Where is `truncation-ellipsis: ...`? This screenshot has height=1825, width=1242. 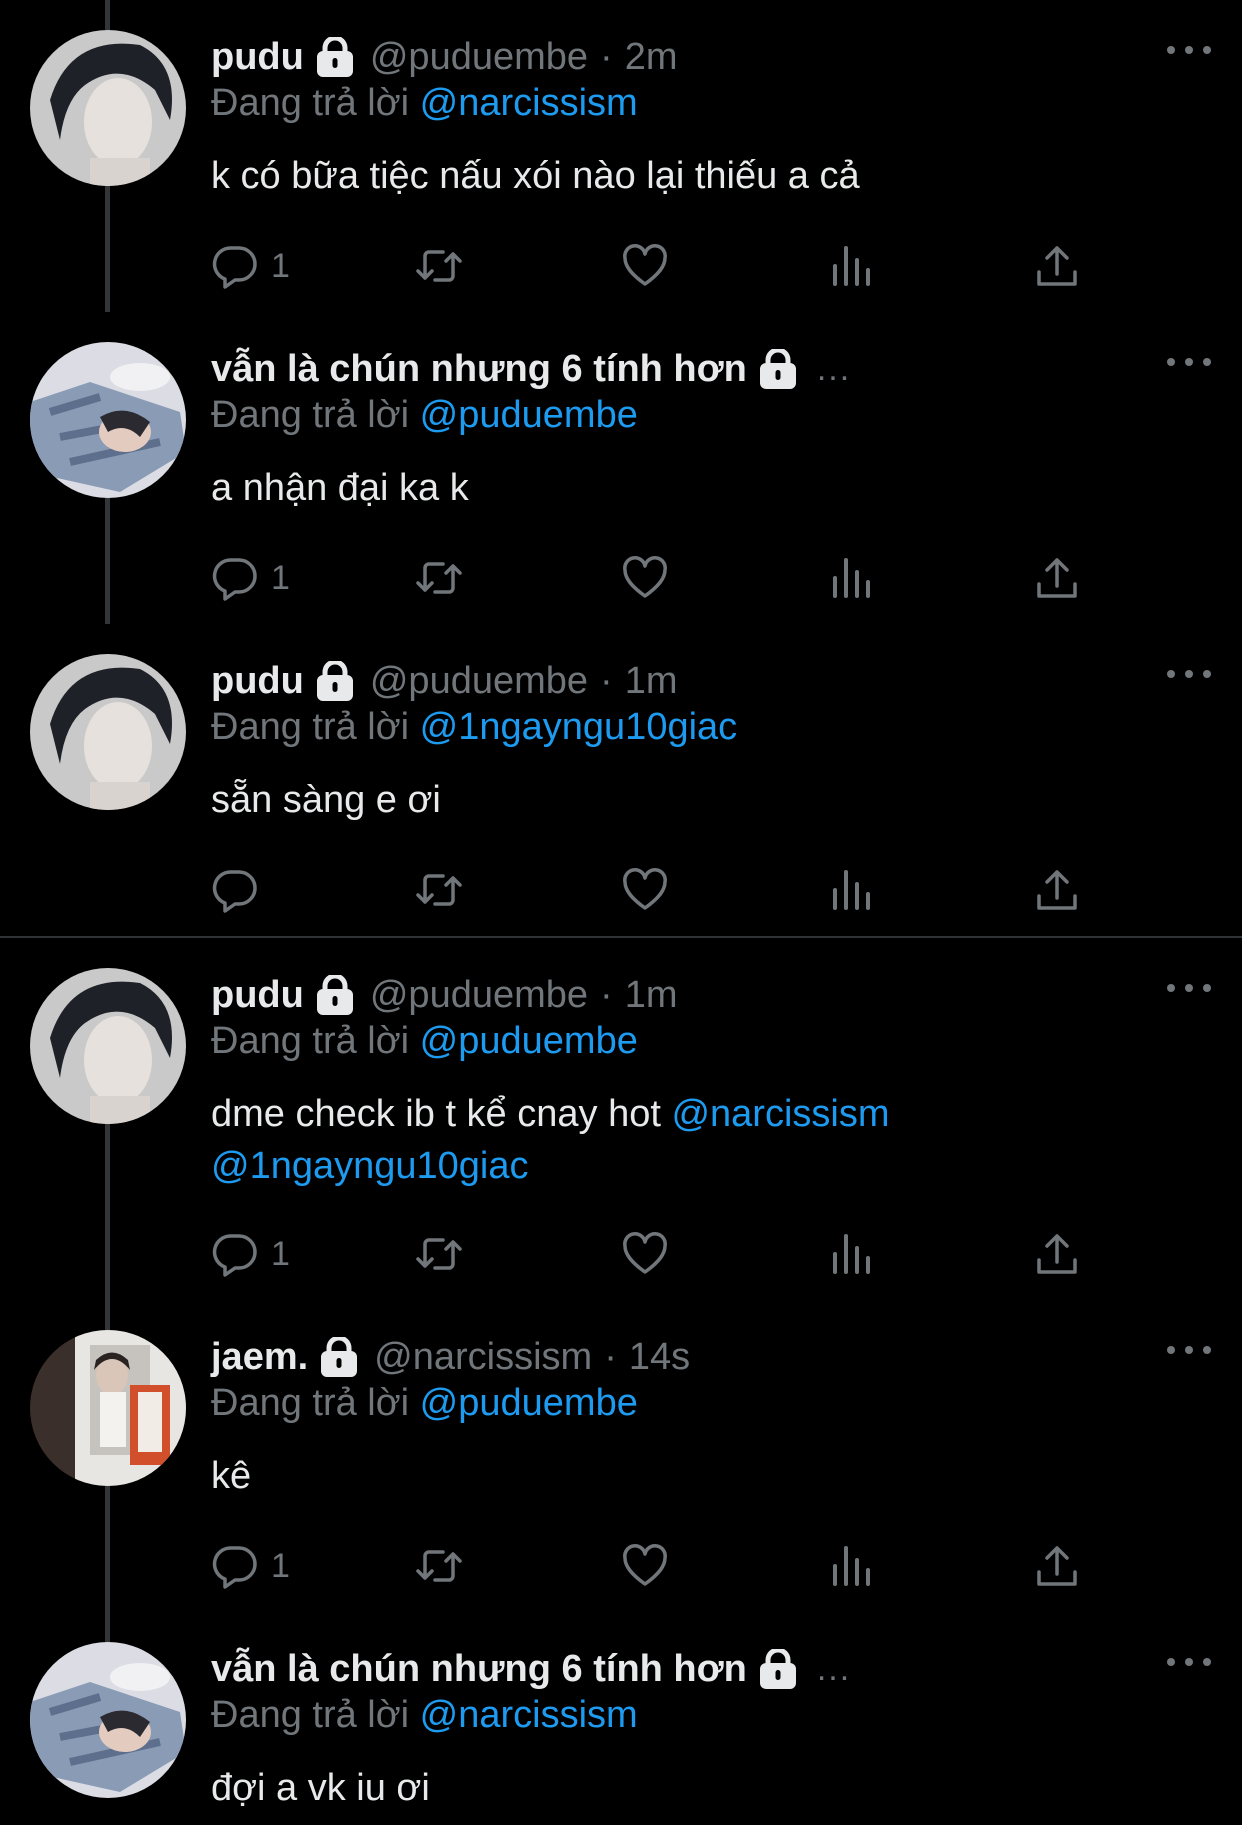 truncation-ellipsis: ... is located at coordinates (834, 368).